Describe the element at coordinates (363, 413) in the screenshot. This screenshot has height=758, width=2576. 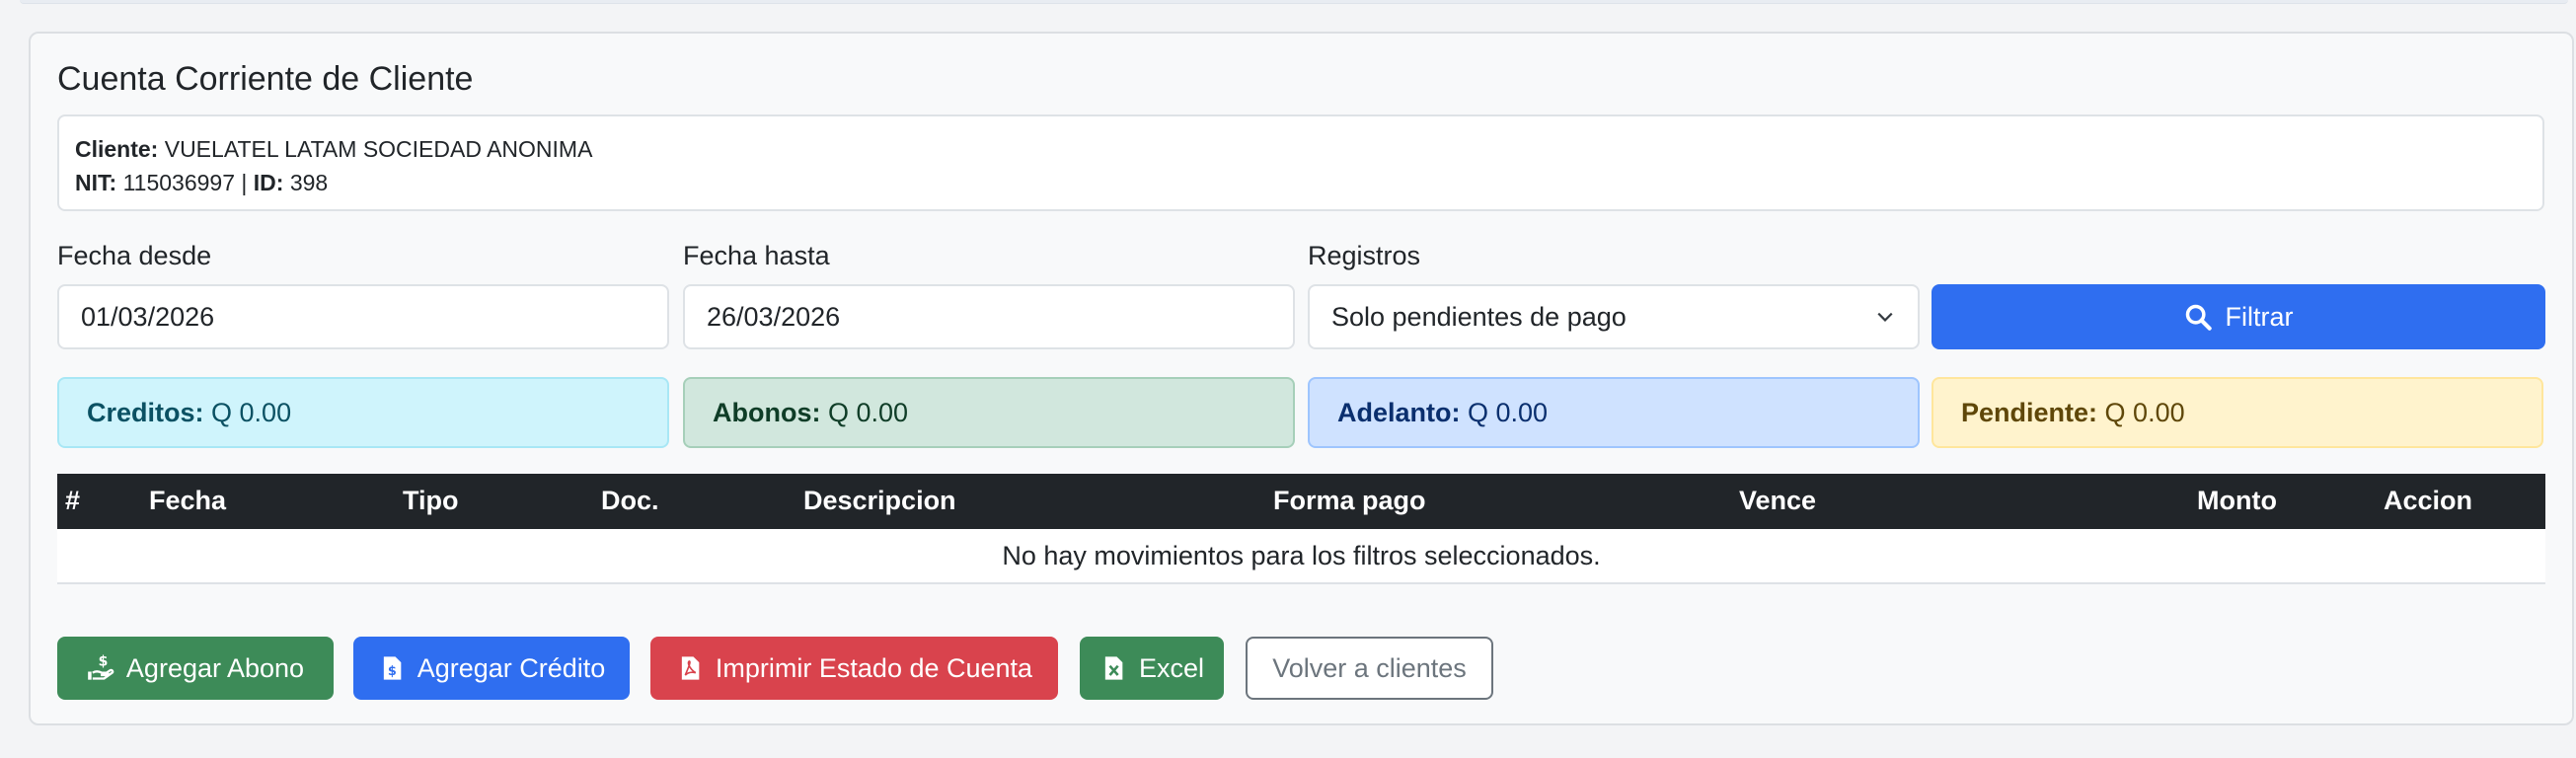
I see `creditos-summary: Creditos: Q 0.00` at that location.